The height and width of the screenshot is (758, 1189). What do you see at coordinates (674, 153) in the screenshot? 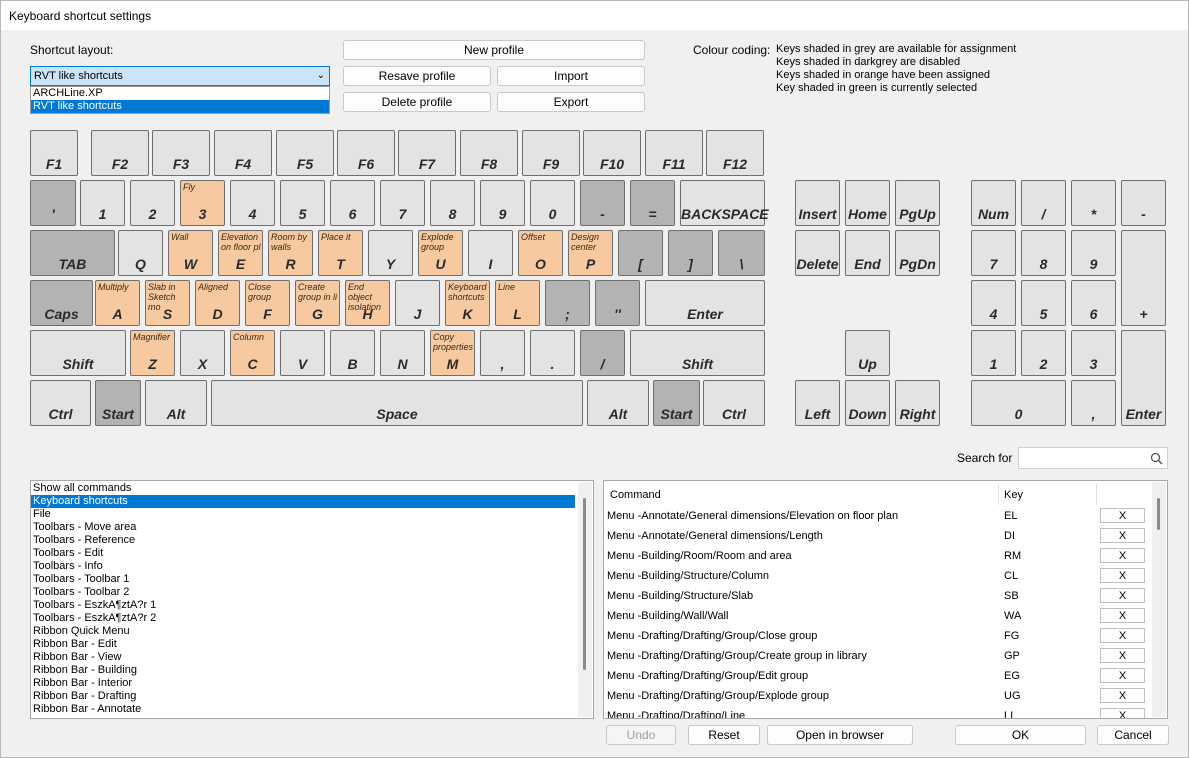
I see `key-10: F11` at bounding box center [674, 153].